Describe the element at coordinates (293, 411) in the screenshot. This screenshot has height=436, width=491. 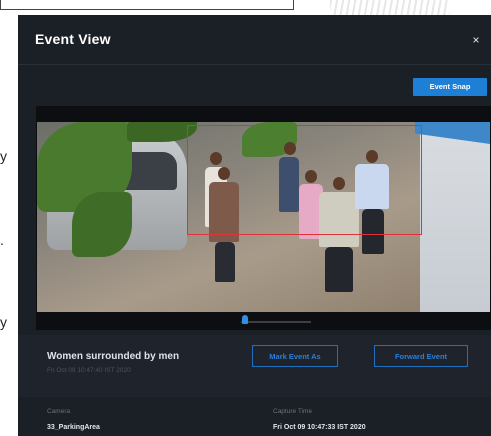
I see `capture-time-label: Capture Time` at that location.